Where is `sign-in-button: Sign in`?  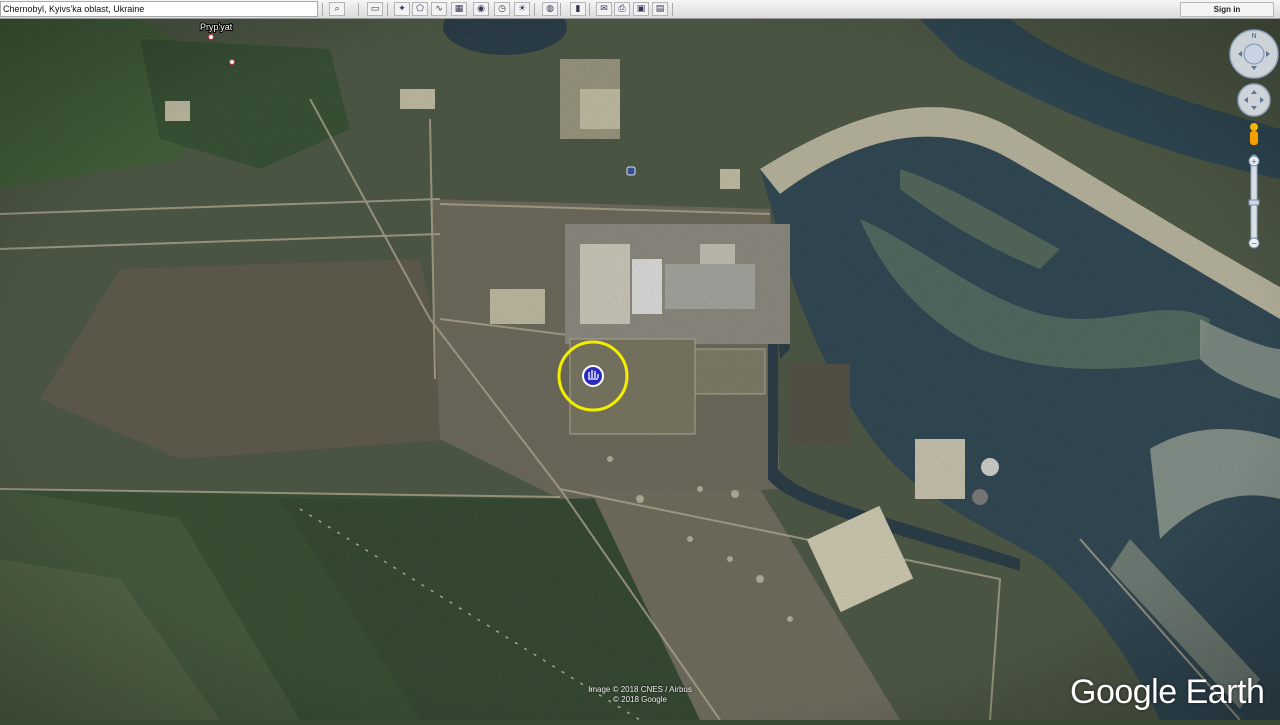
sign-in-button: Sign in is located at coordinates (1227, 9).